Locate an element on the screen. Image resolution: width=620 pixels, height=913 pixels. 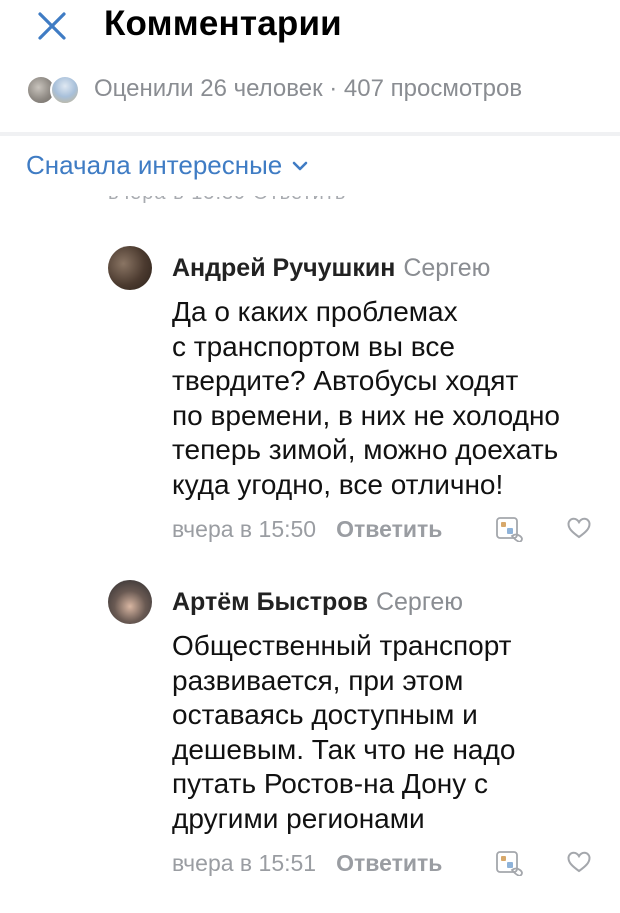
comment-meta: вчера в 15:51 Ответить is located at coordinates (307, 863).